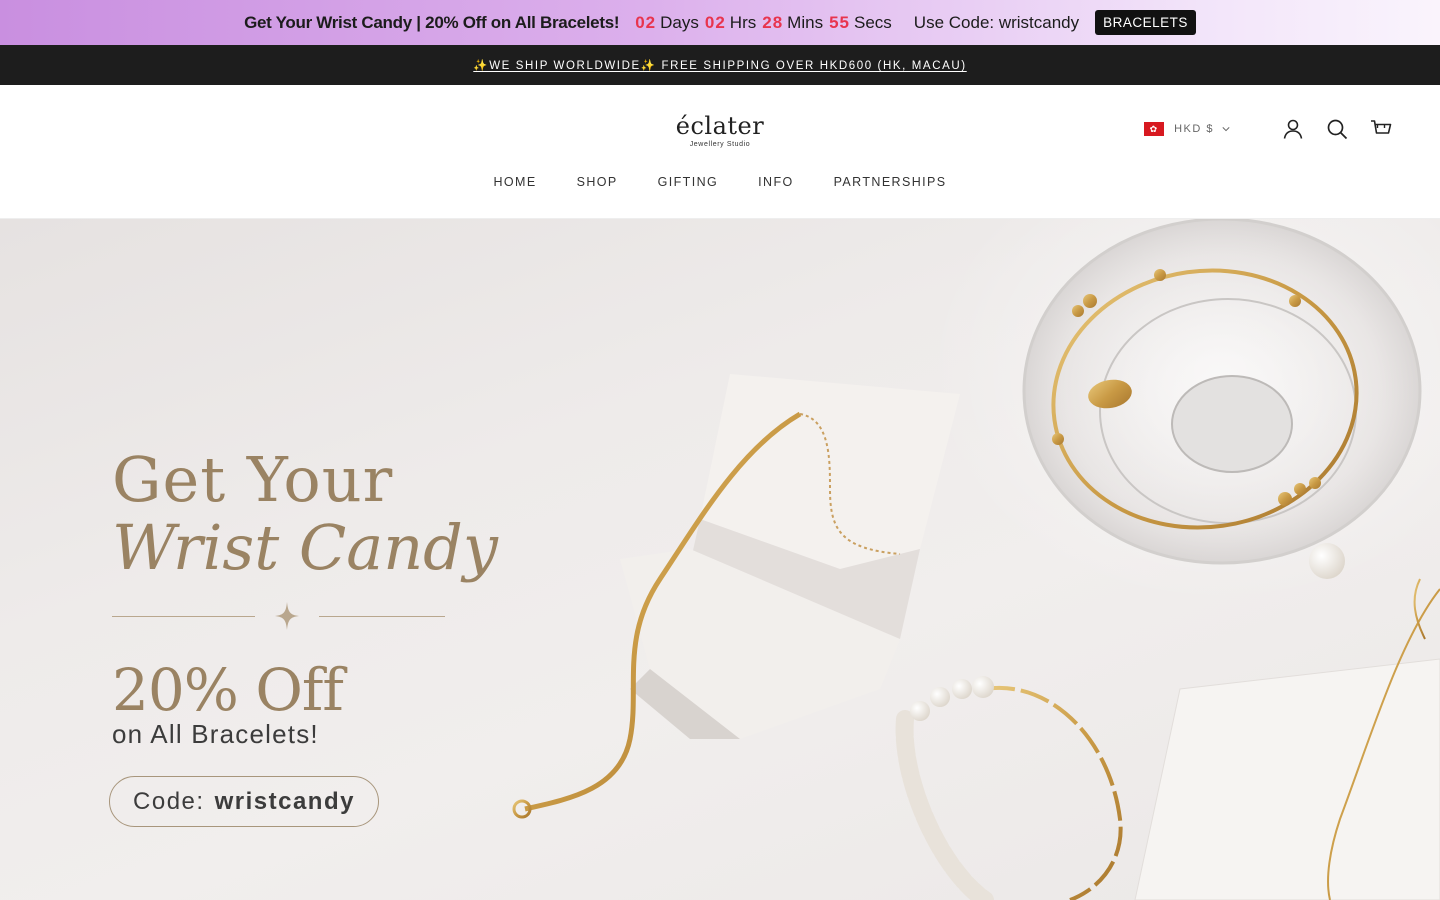 The width and height of the screenshot is (1440, 900). What do you see at coordinates (597, 182) in the screenshot?
I see `nav-shop: SHOP` at bounding box center [597, 182].